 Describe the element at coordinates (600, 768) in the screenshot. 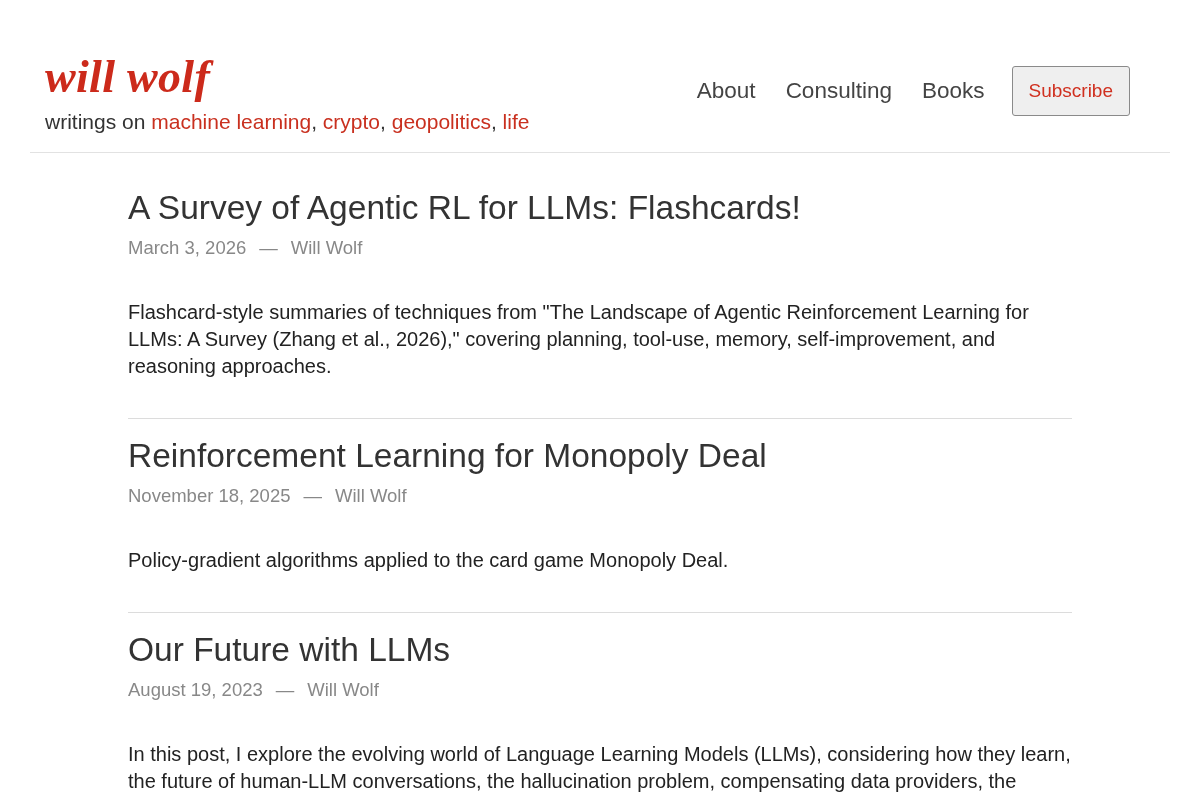

I see `post-excerpt: In this post, I explore the evolving world of Language Learning Models (LLMs), considering how they learn, the future of human-LLM conversations, the hallucination problem, compensating data providers, the` at that location.